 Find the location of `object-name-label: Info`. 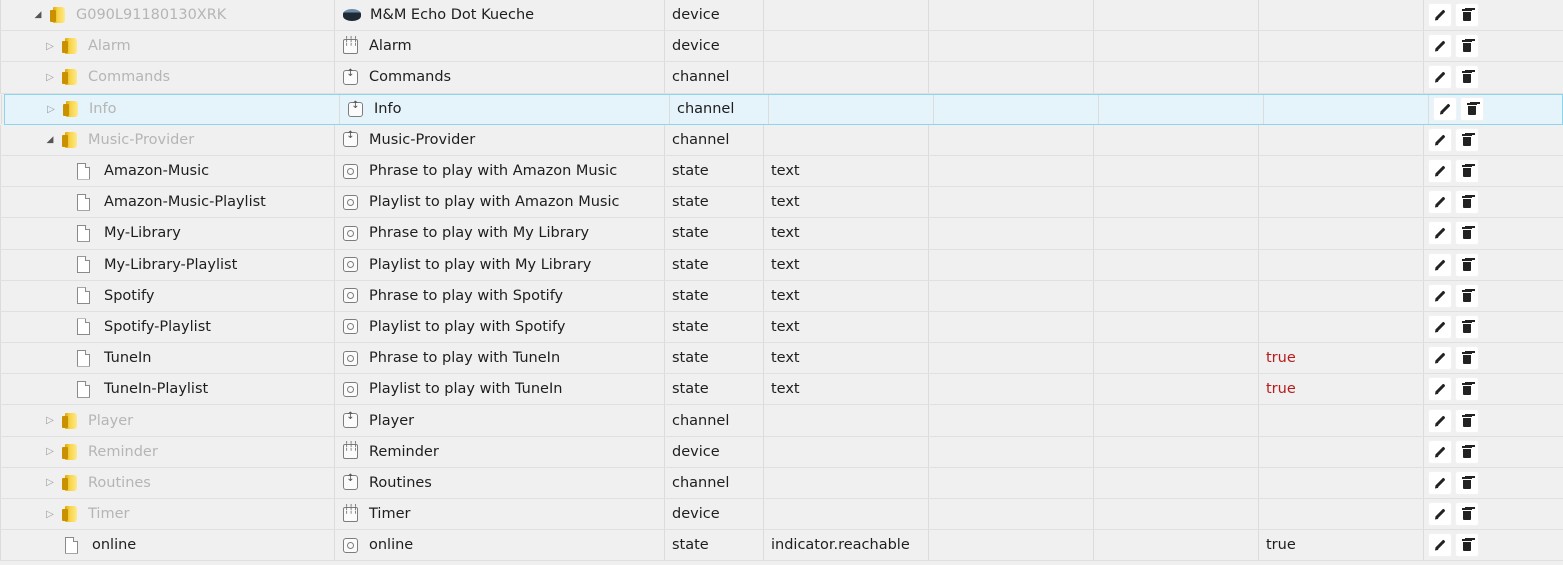

object-name-label: Info is located at coordinates (388, 109).